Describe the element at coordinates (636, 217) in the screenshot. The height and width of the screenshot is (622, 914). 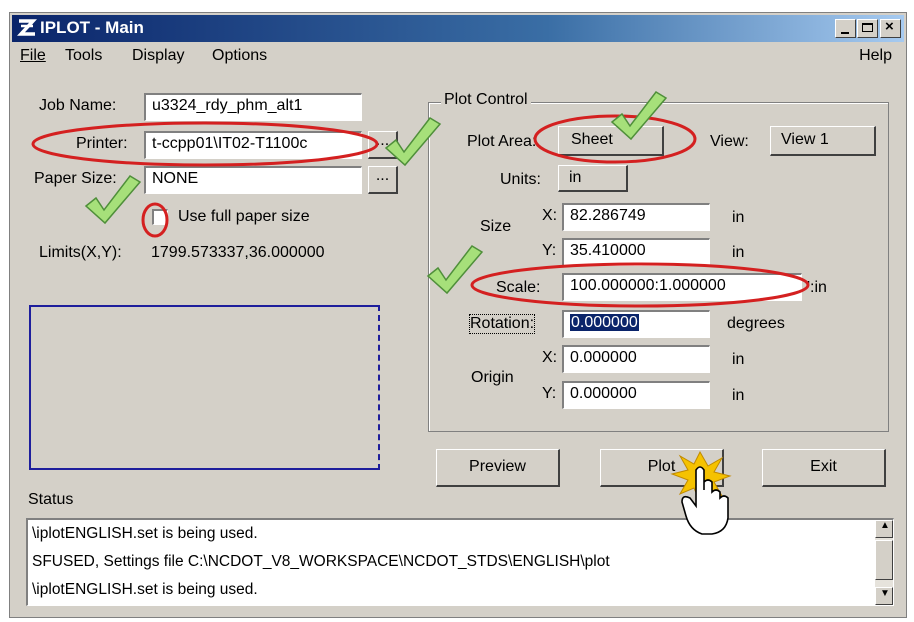
I see `size-x-field: 82.286749` at that location.